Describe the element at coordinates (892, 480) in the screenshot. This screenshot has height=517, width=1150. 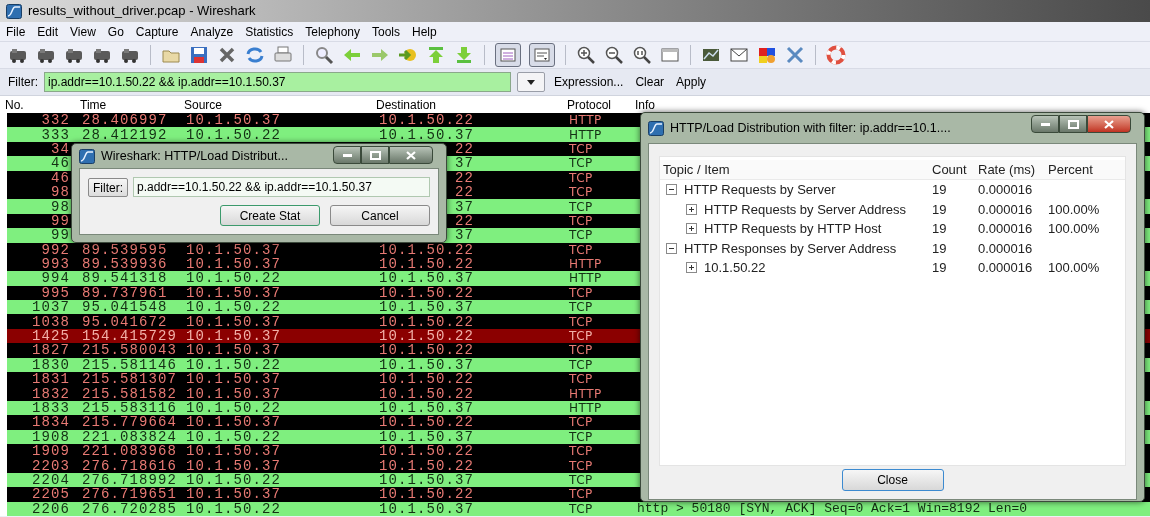
I see `close-button: Close` at that location.